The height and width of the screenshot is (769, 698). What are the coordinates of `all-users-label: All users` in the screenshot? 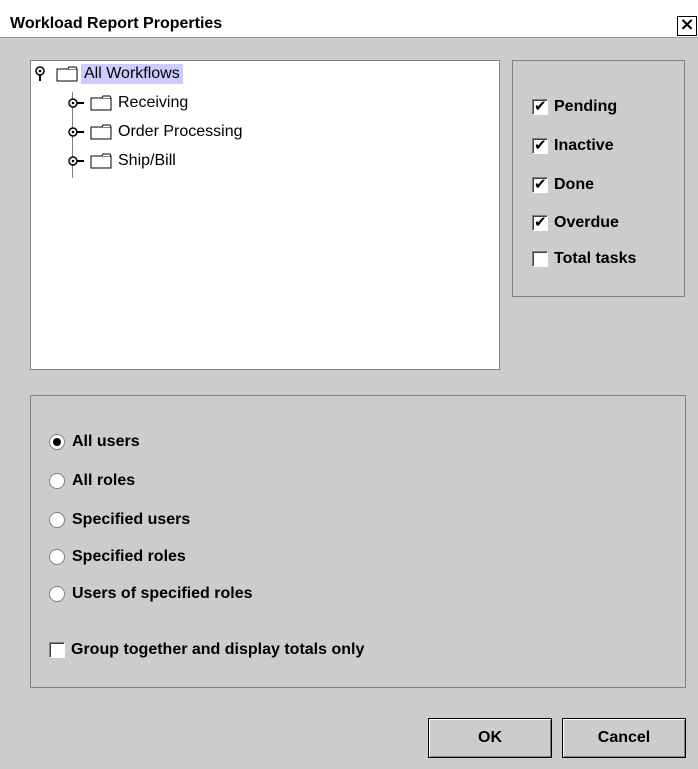 It's located at (106, 441).